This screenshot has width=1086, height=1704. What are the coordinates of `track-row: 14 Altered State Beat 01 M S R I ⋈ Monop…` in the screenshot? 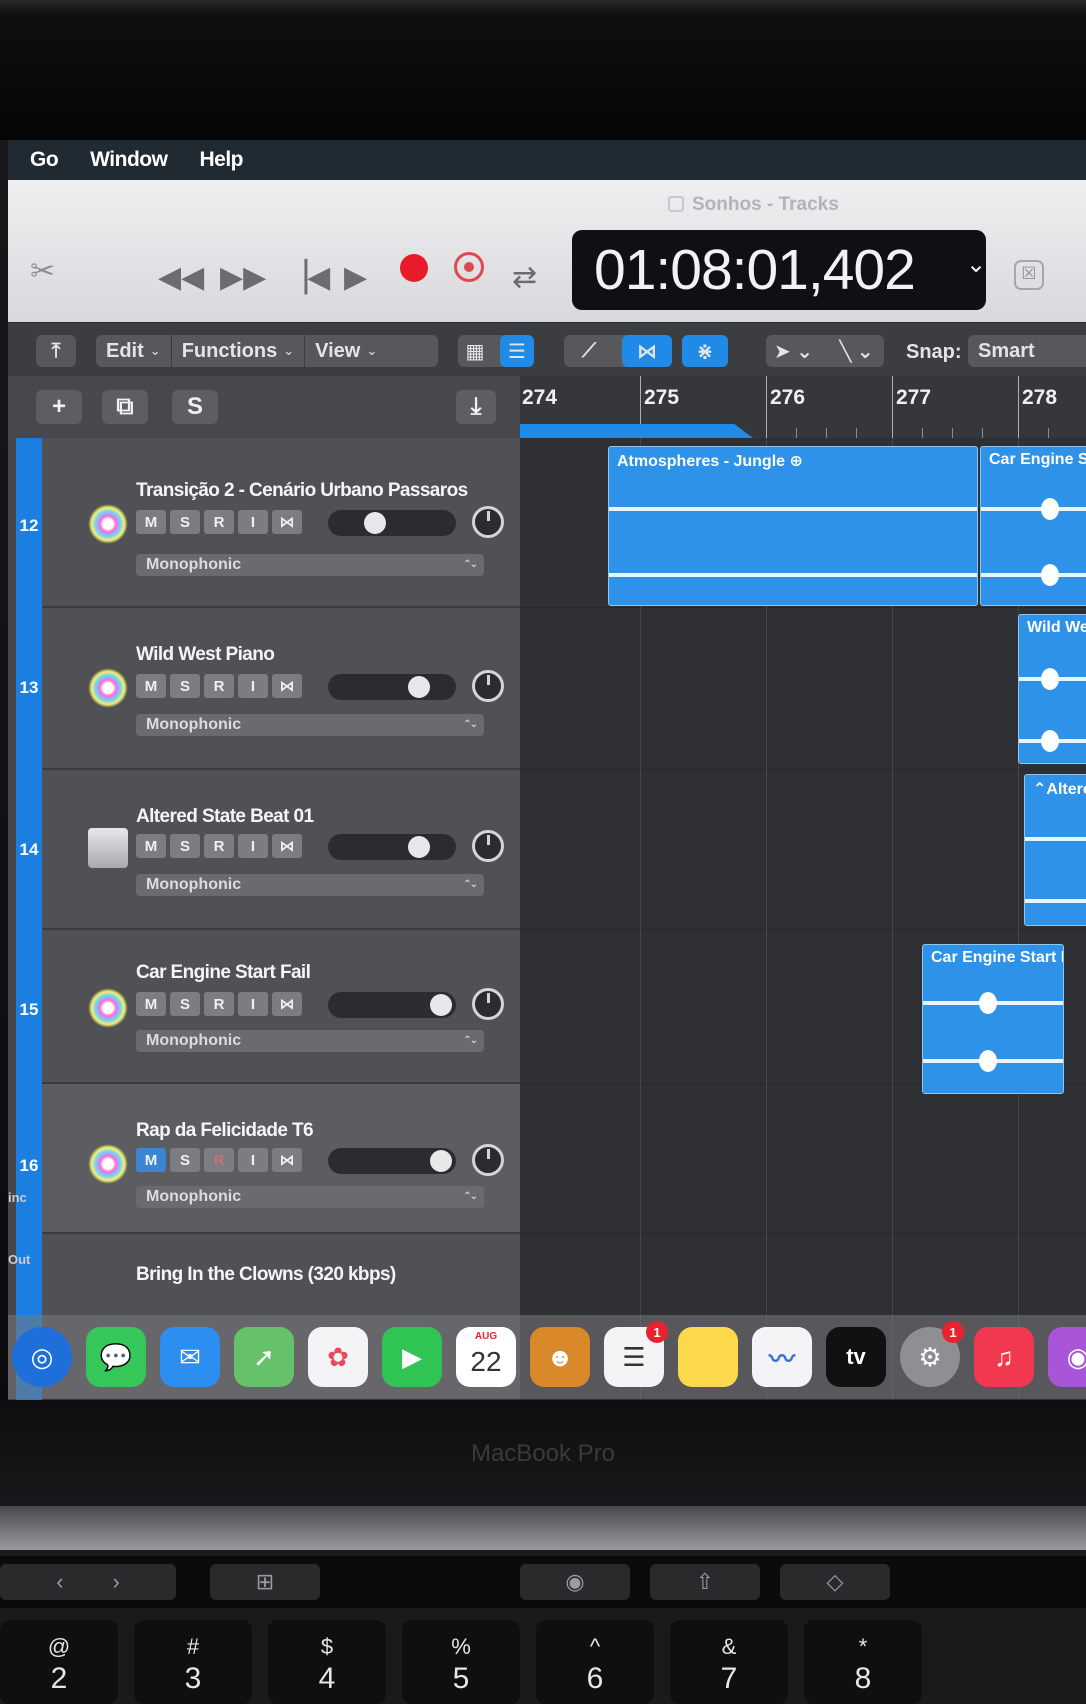 It's located at (270, 850).